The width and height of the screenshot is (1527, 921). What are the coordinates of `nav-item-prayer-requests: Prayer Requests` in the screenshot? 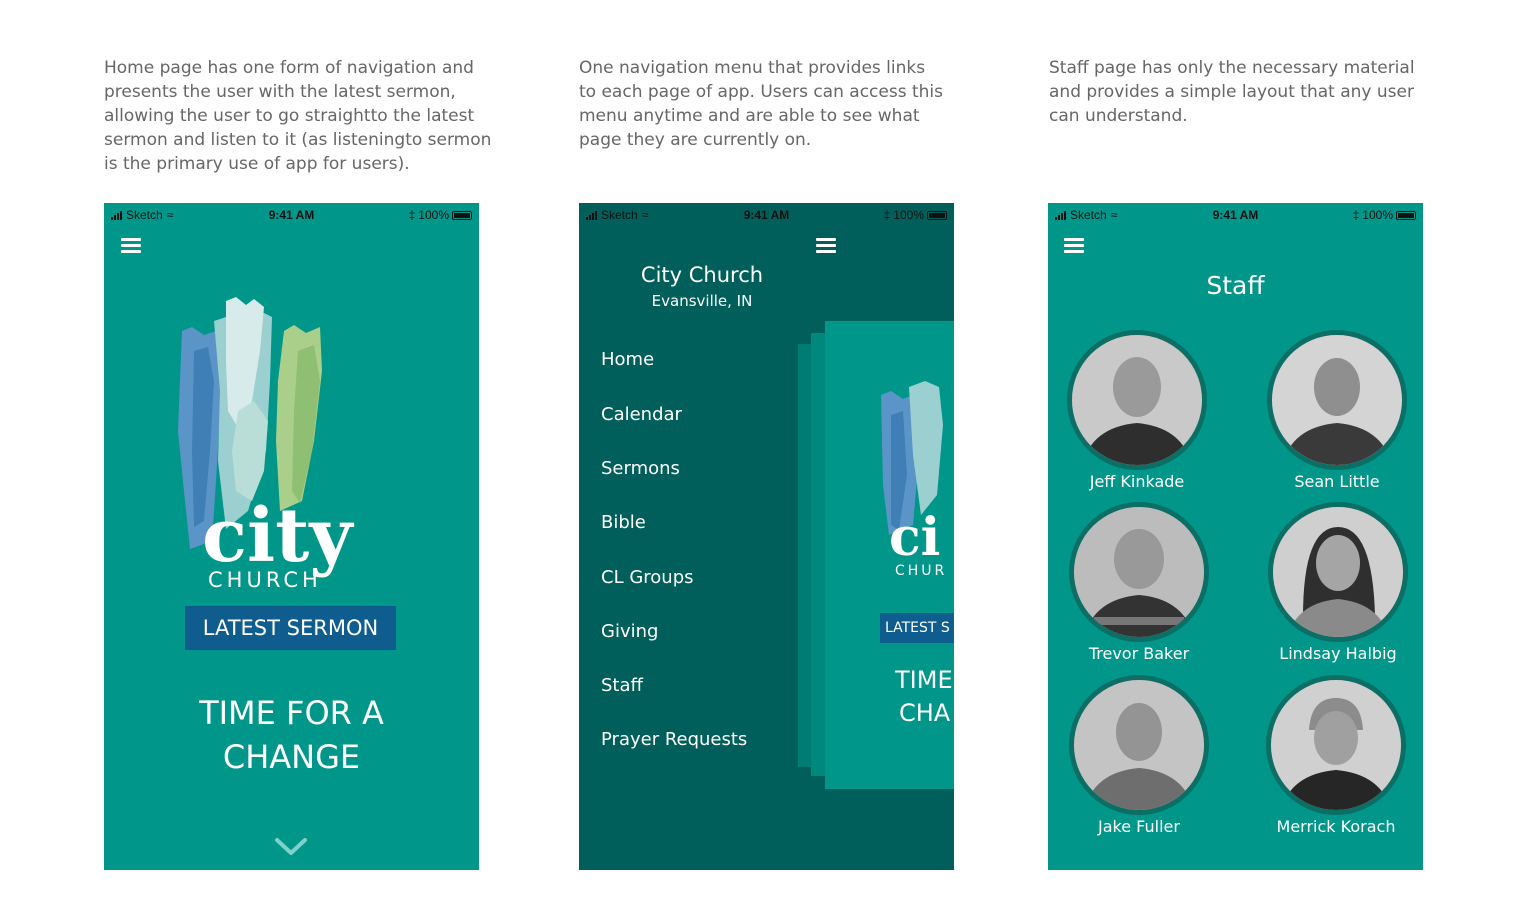 It's located at (674, 739).